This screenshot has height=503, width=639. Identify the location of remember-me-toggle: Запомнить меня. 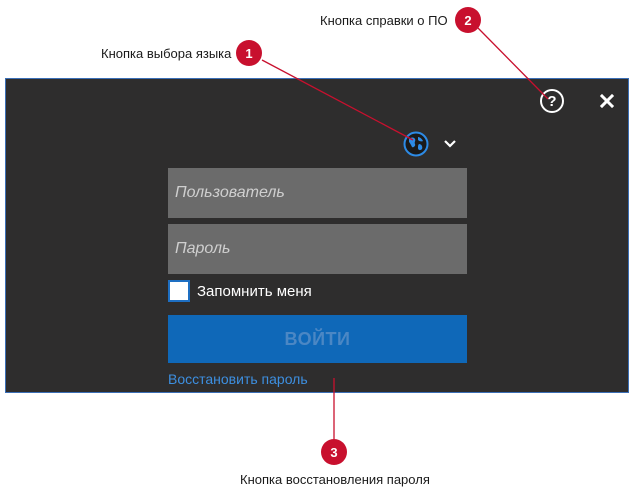
(240, 291).